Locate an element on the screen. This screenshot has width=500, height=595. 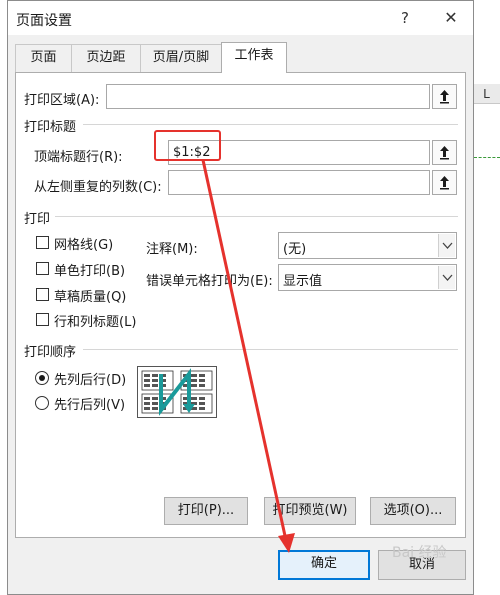
annotation-arrow is located at coordinates (248, 356).